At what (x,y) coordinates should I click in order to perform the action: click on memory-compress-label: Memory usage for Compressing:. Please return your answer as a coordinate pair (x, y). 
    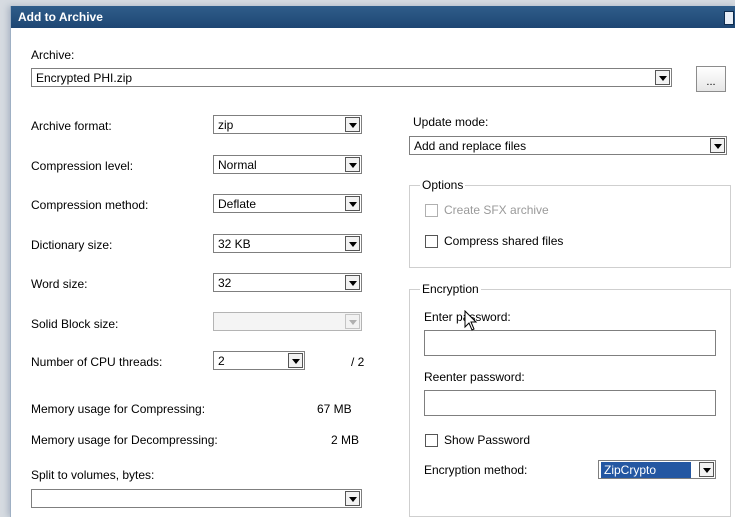
    Looking at the image, I should click on (118, 409).